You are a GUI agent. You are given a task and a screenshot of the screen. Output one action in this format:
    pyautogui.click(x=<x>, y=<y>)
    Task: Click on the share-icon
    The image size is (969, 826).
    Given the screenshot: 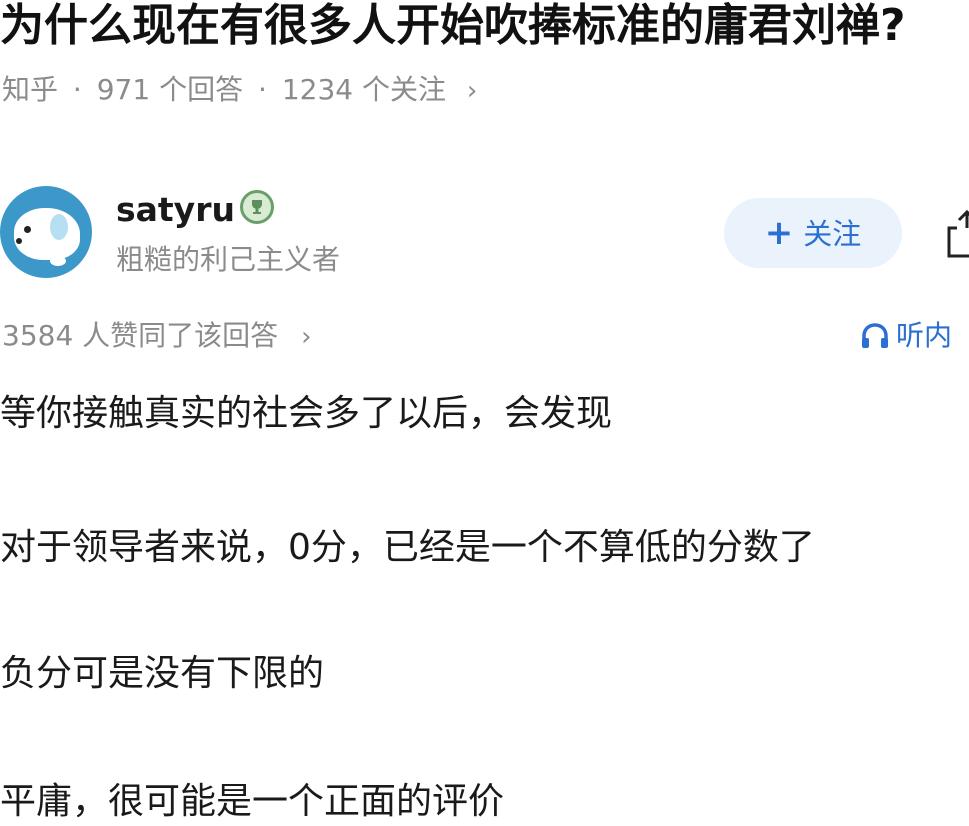 What is the action you would take?
    pyautogui.click(x=957, y=232)
    